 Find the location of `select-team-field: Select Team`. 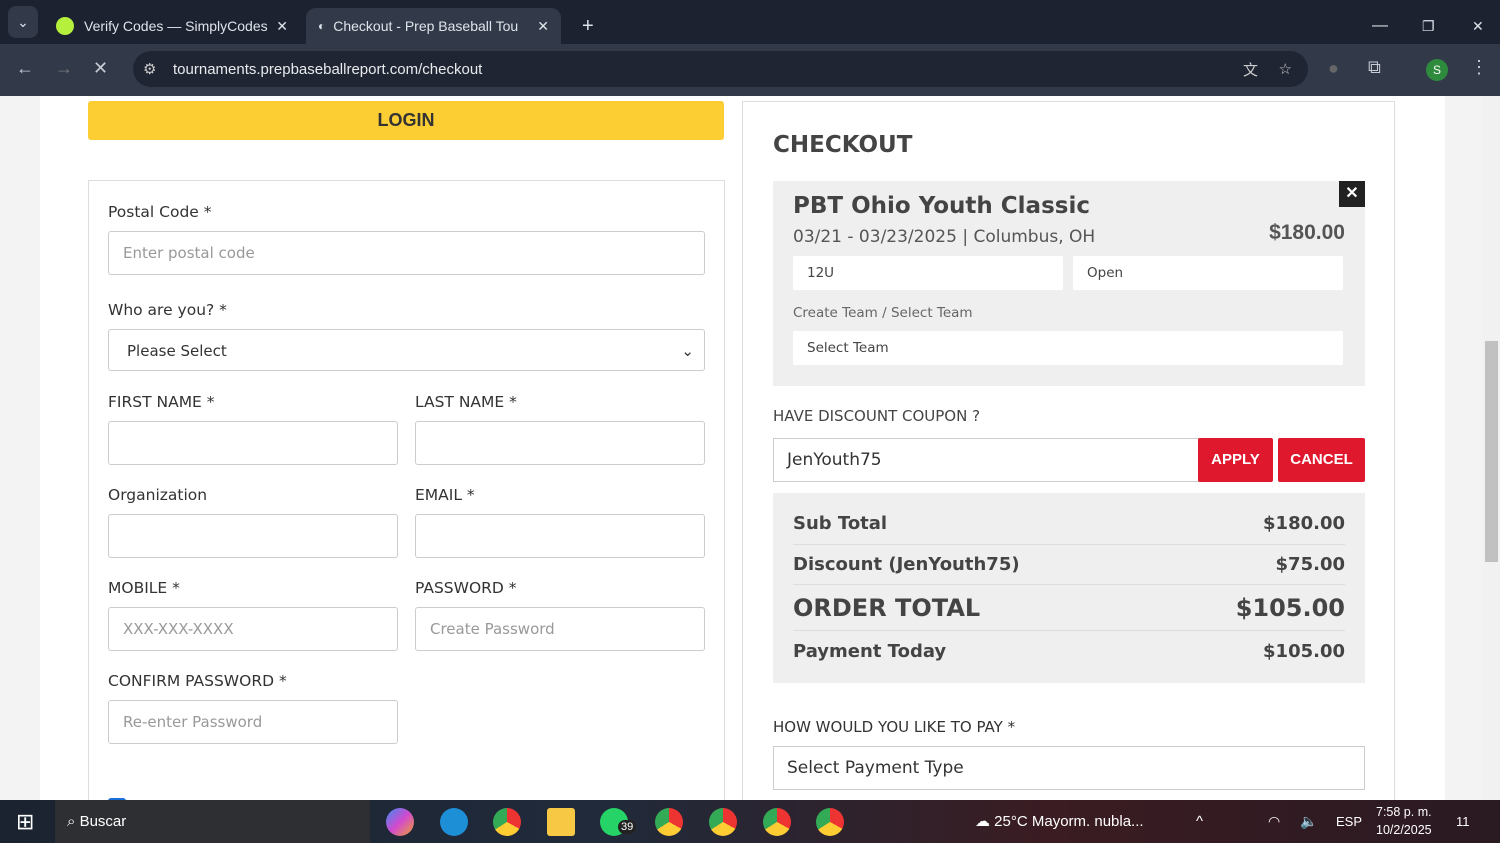

select-team-field: Select Team is located at coordinates (1068, 348).